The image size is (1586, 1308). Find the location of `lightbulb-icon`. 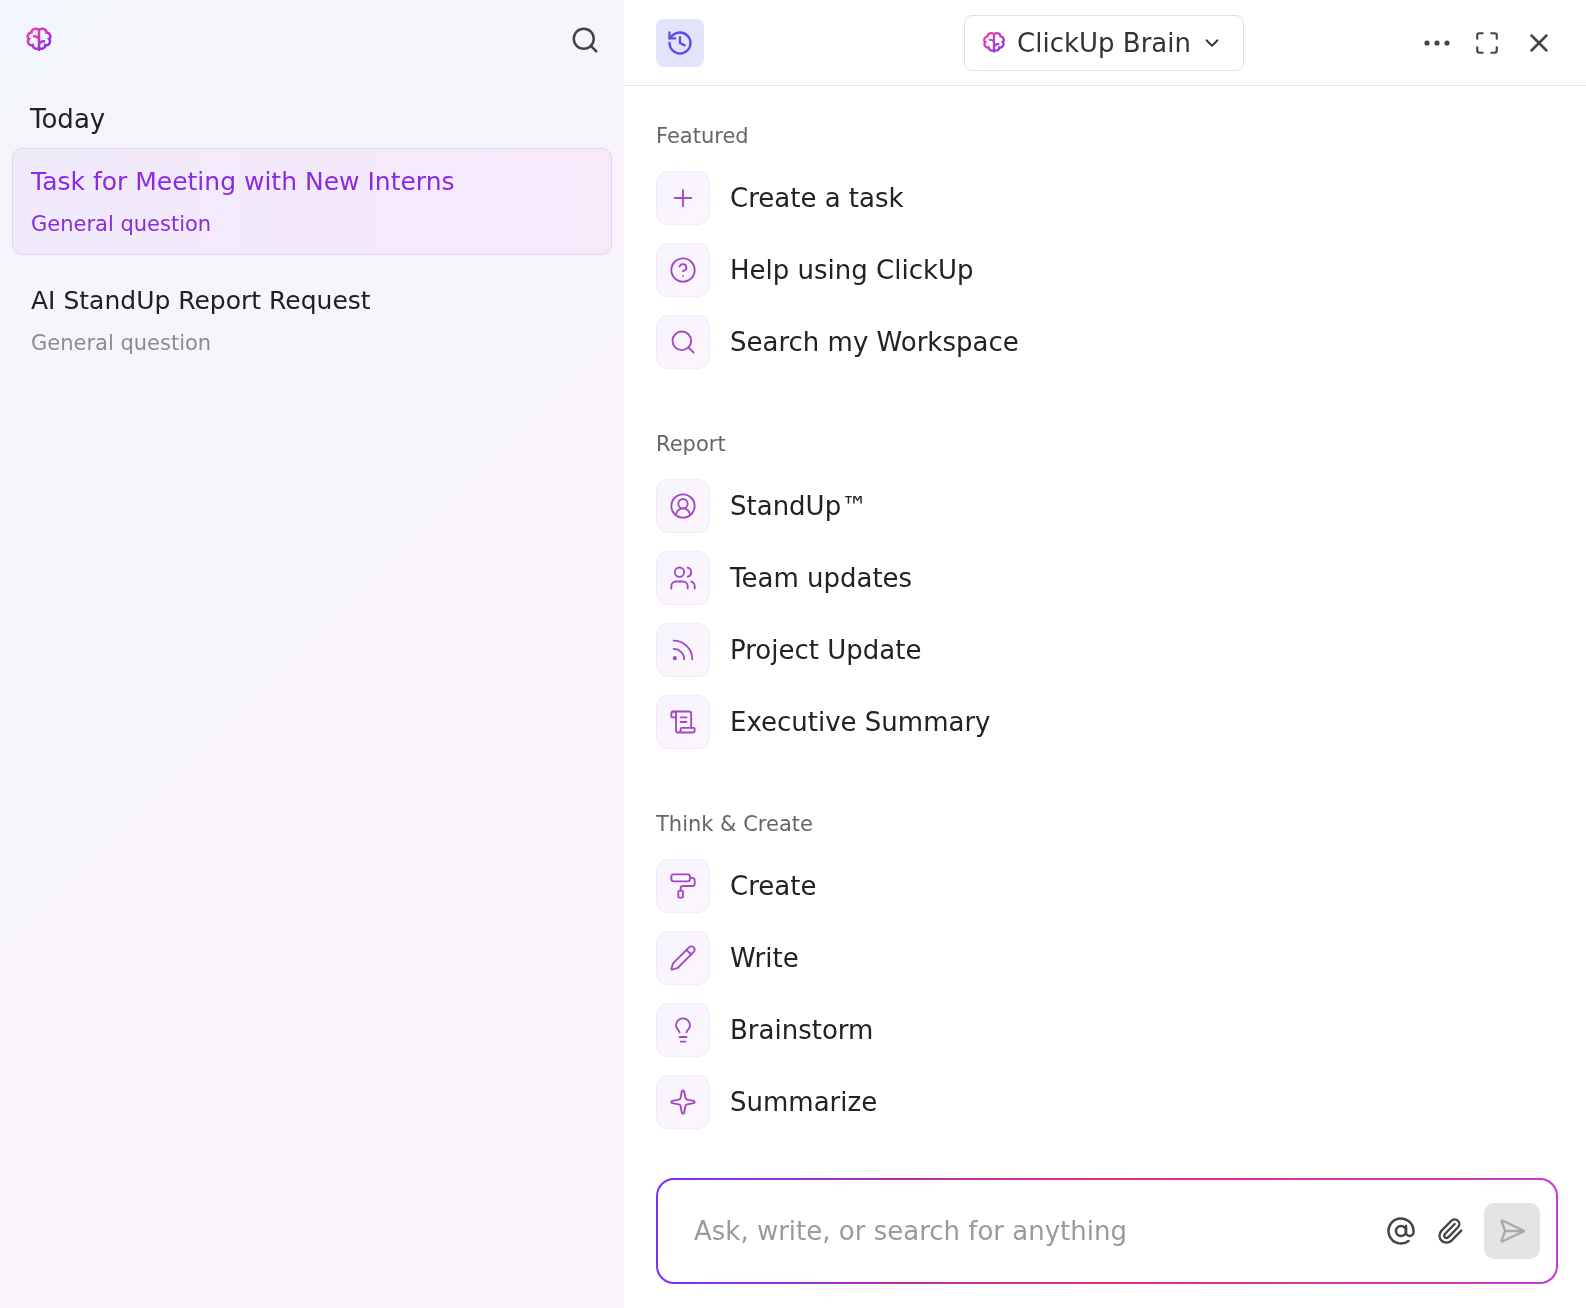

lightbulb-icon is located at coordinates (683, 1030).